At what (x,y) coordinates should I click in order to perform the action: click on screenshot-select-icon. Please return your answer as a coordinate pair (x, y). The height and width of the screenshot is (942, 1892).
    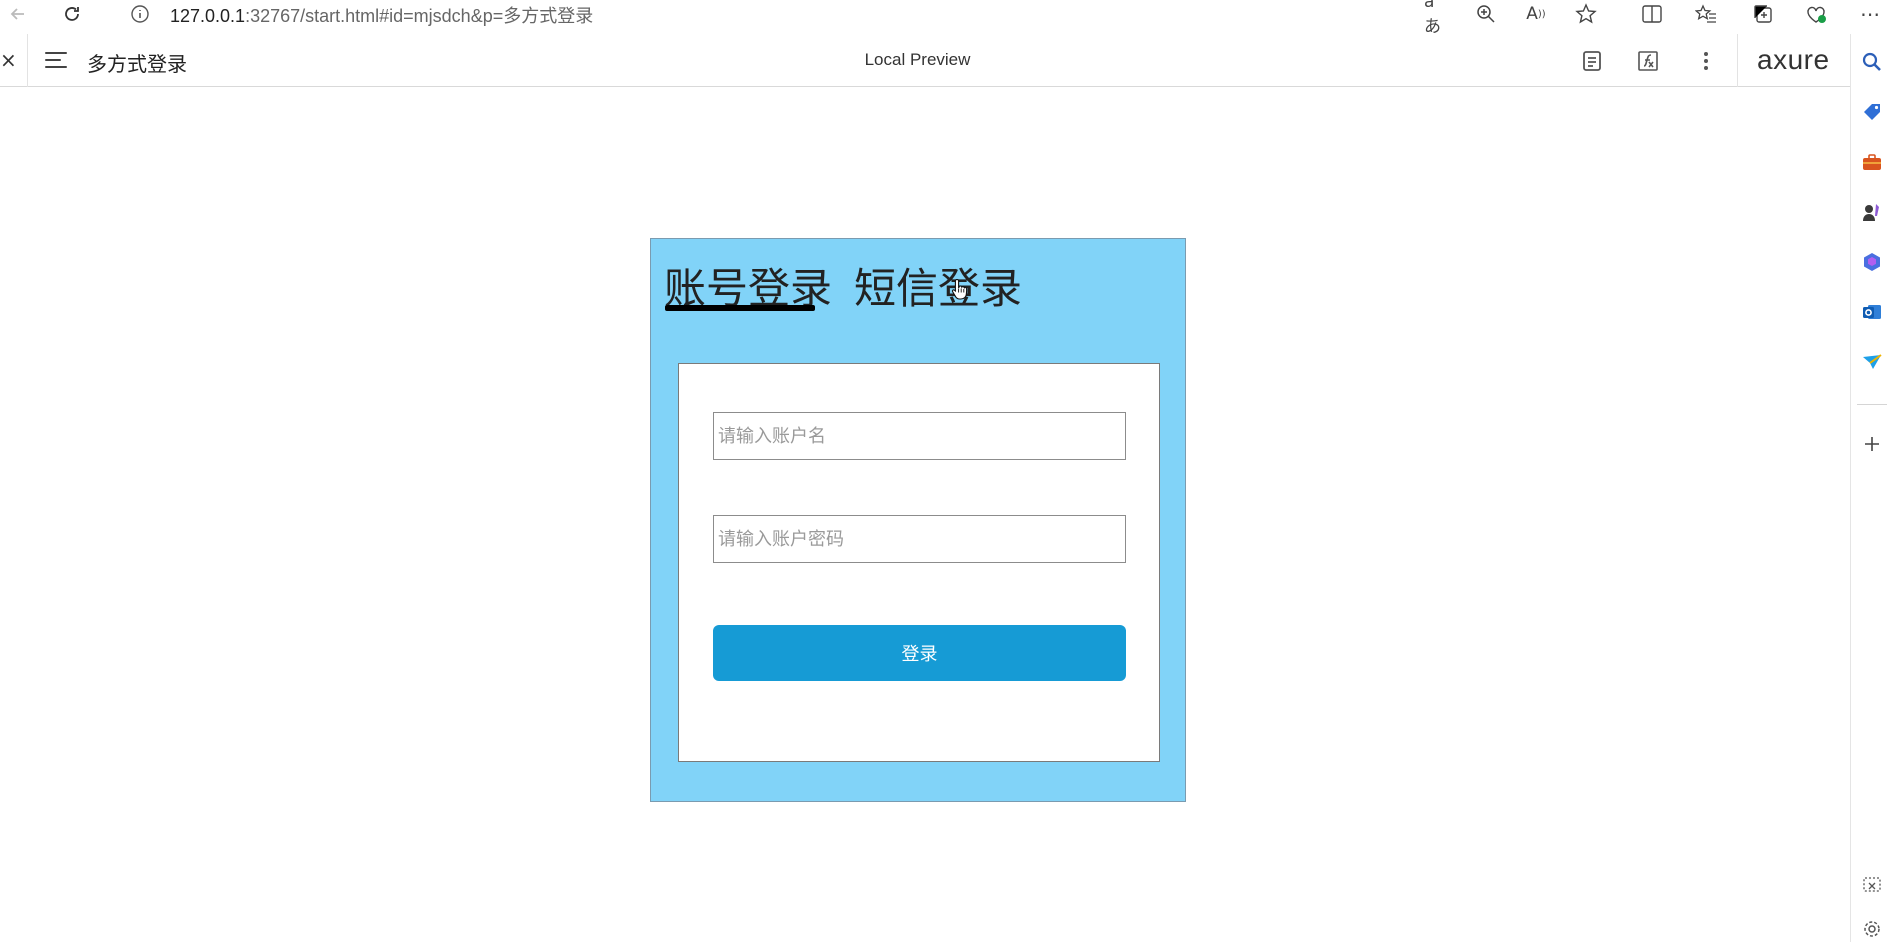
    Looking at the image, I should click on (1872, 885).